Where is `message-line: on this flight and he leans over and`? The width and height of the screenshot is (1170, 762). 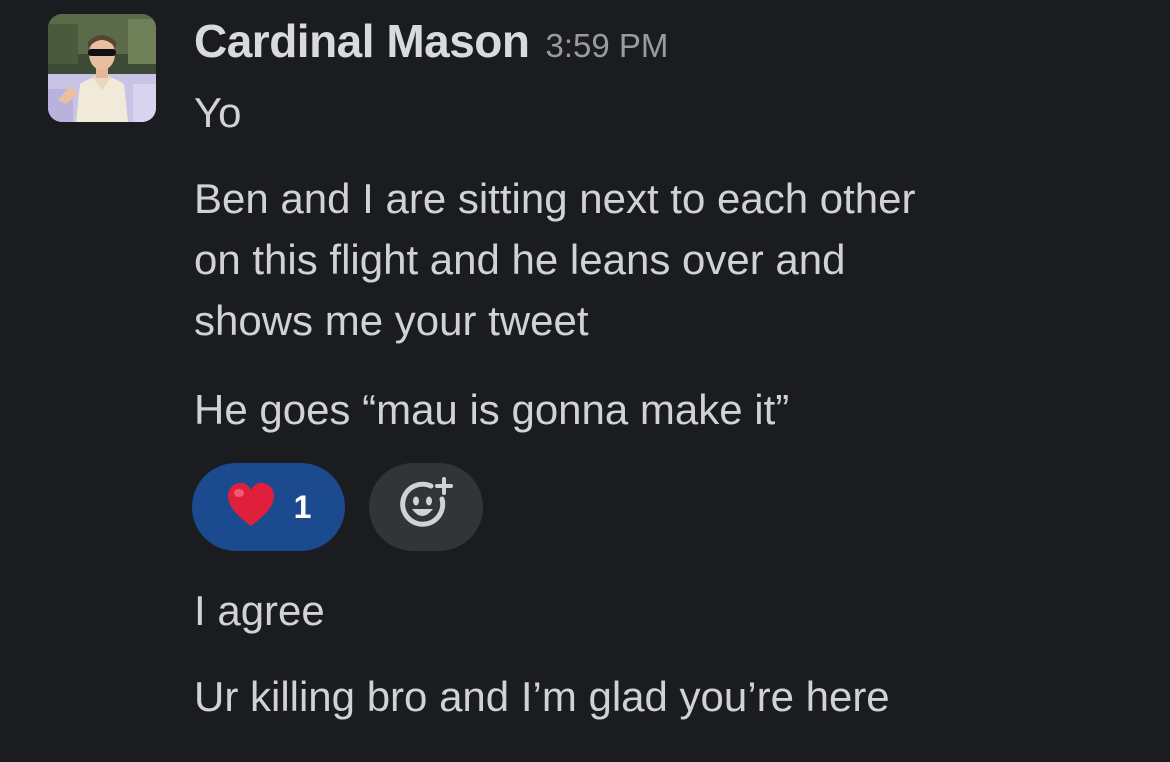
message-line: on this flight and he leans over and is located at coordinates (520, 259).